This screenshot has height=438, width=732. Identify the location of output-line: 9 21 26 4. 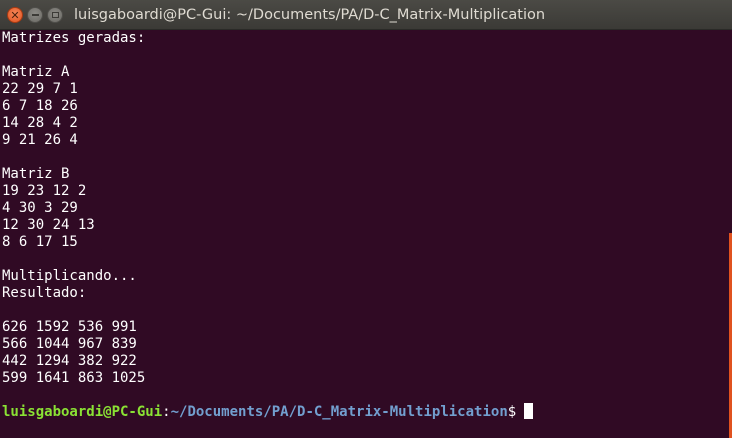
(40, 140).